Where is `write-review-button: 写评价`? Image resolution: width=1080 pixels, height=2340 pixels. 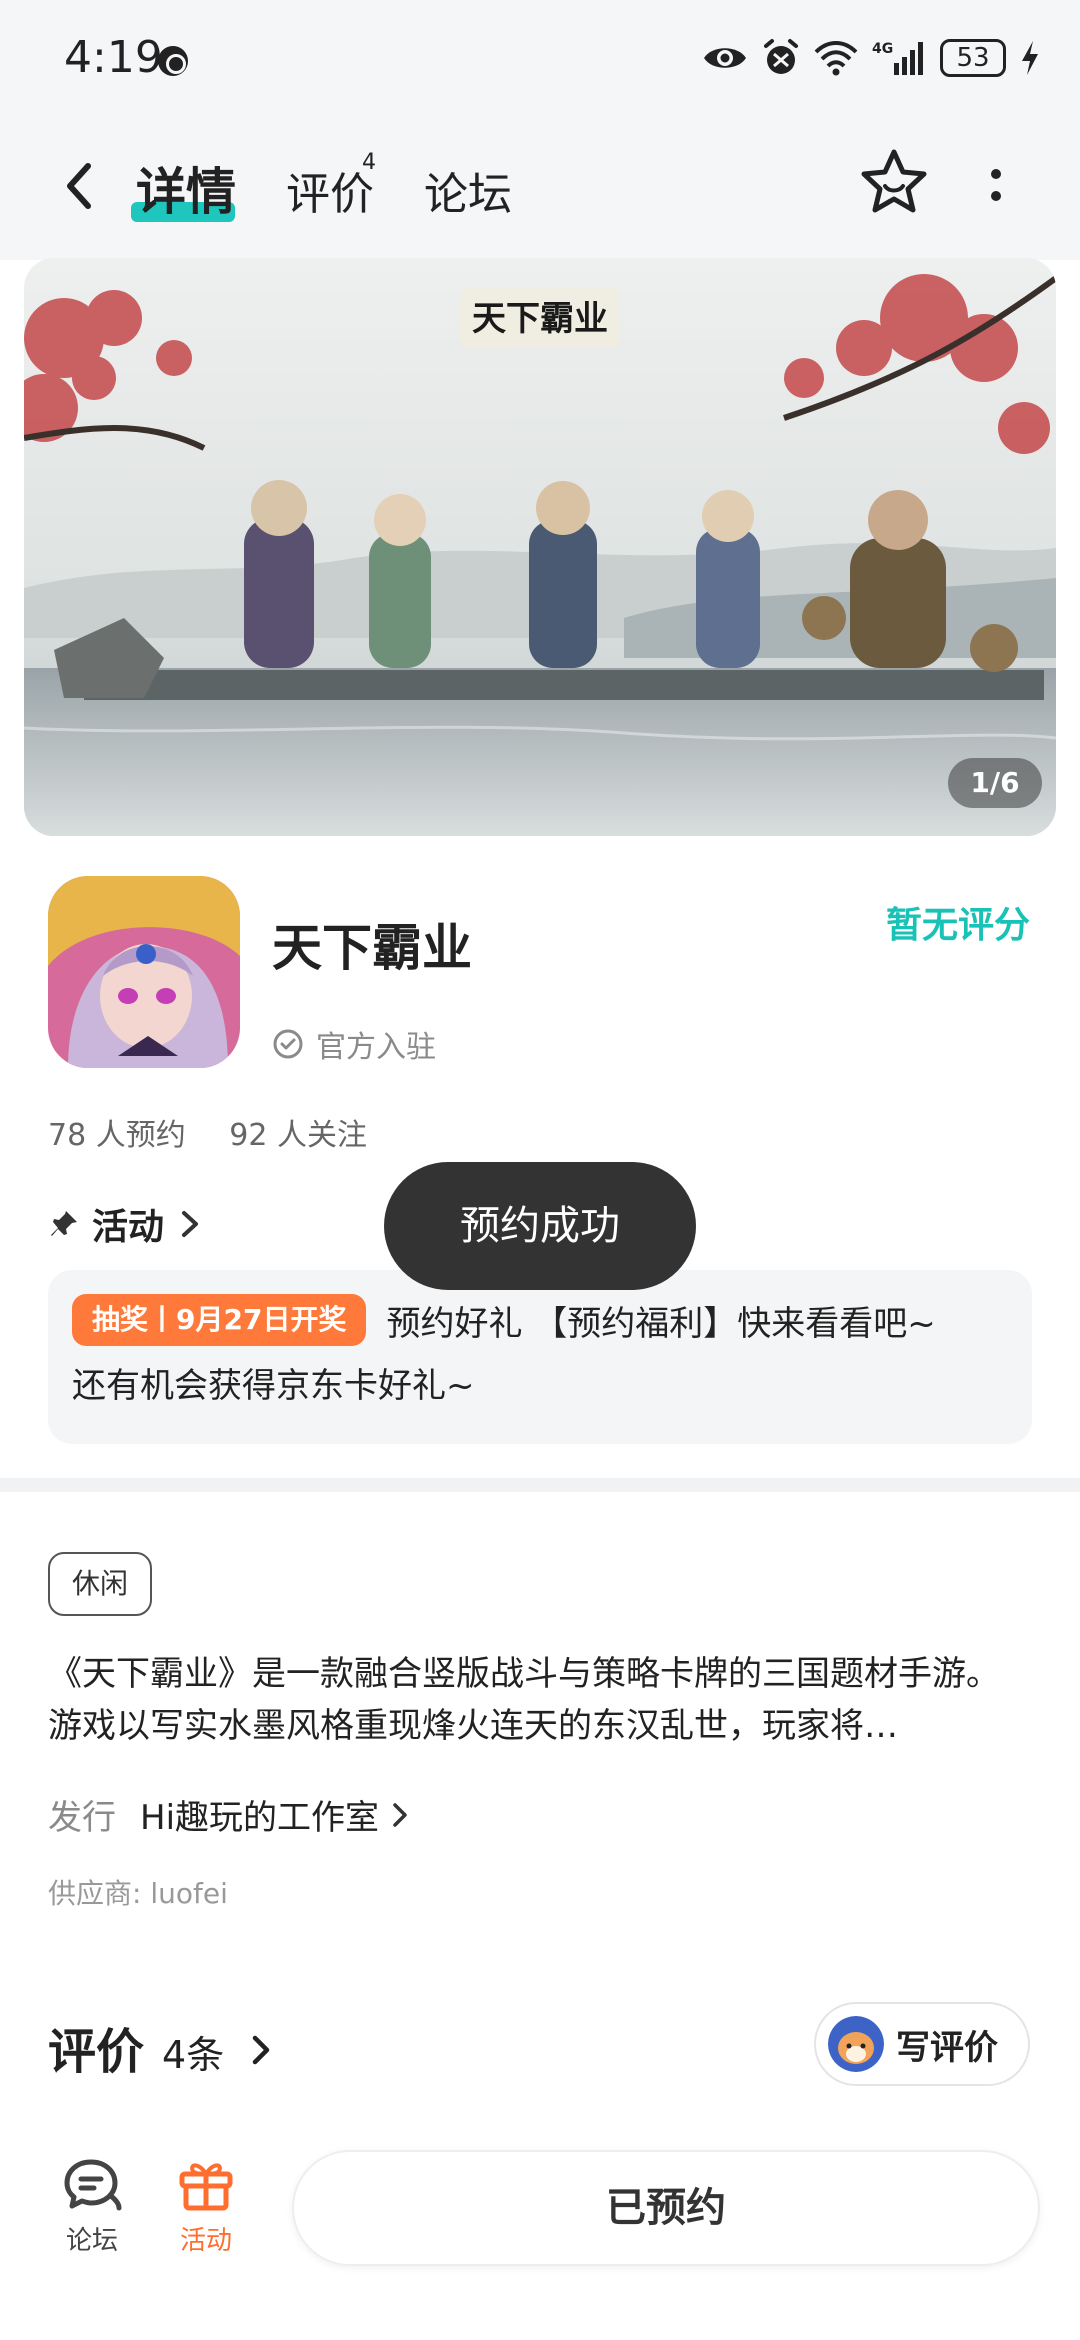
write-review-button: 写评价 is located at coordinates (922, 2044).